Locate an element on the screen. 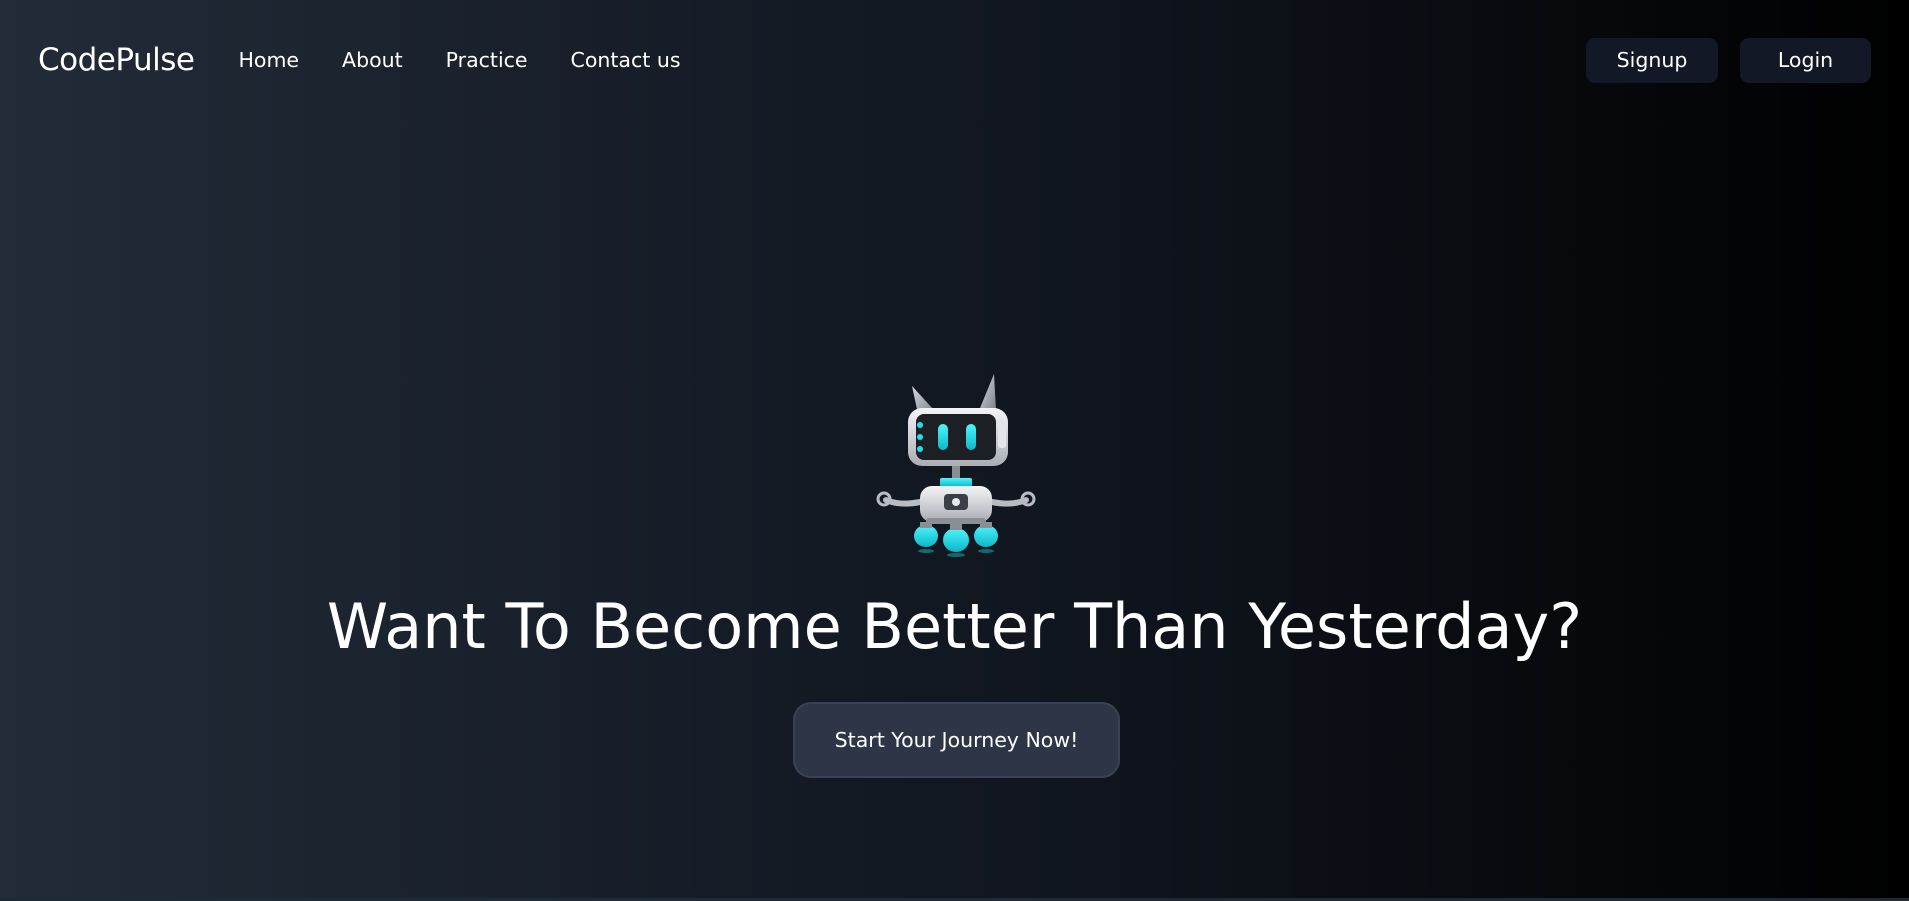  start-journey-button: Start Your Journey Now! is located at coordinates (956, 740).